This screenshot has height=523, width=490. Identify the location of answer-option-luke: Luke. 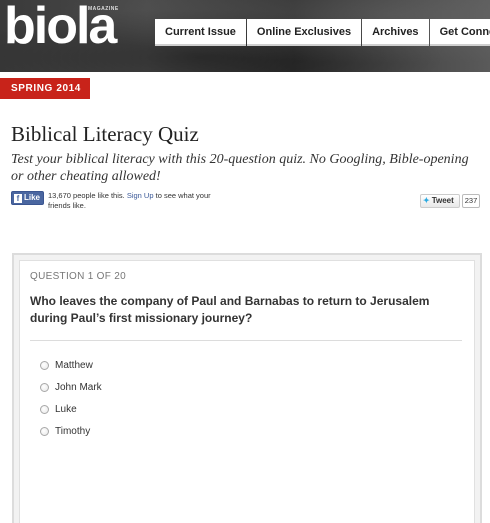
(58, 409).